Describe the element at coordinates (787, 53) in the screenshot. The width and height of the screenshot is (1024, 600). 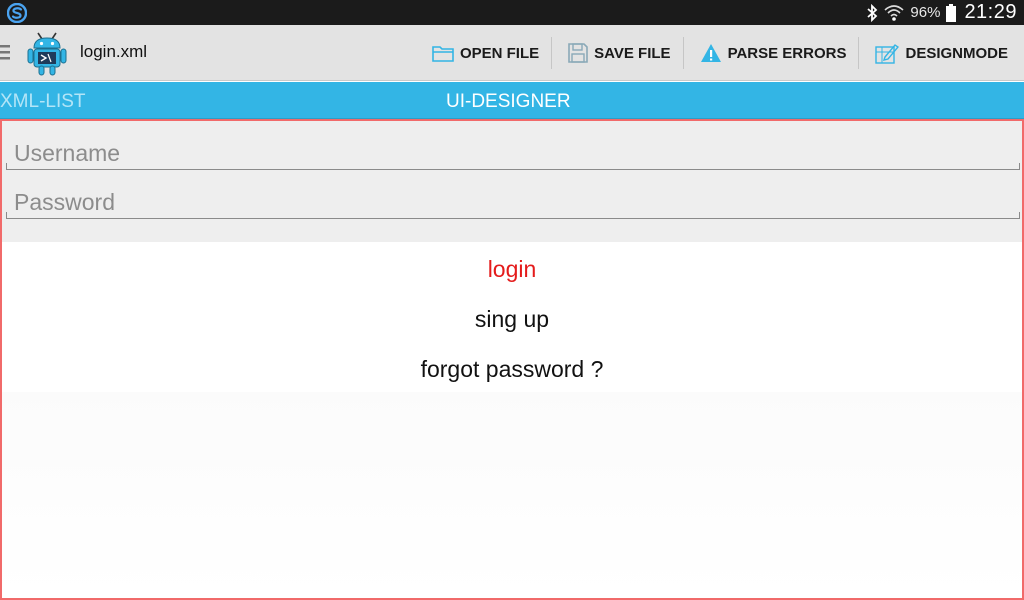
I see `parse-errors-label: PARSE ERRORS` at that location.